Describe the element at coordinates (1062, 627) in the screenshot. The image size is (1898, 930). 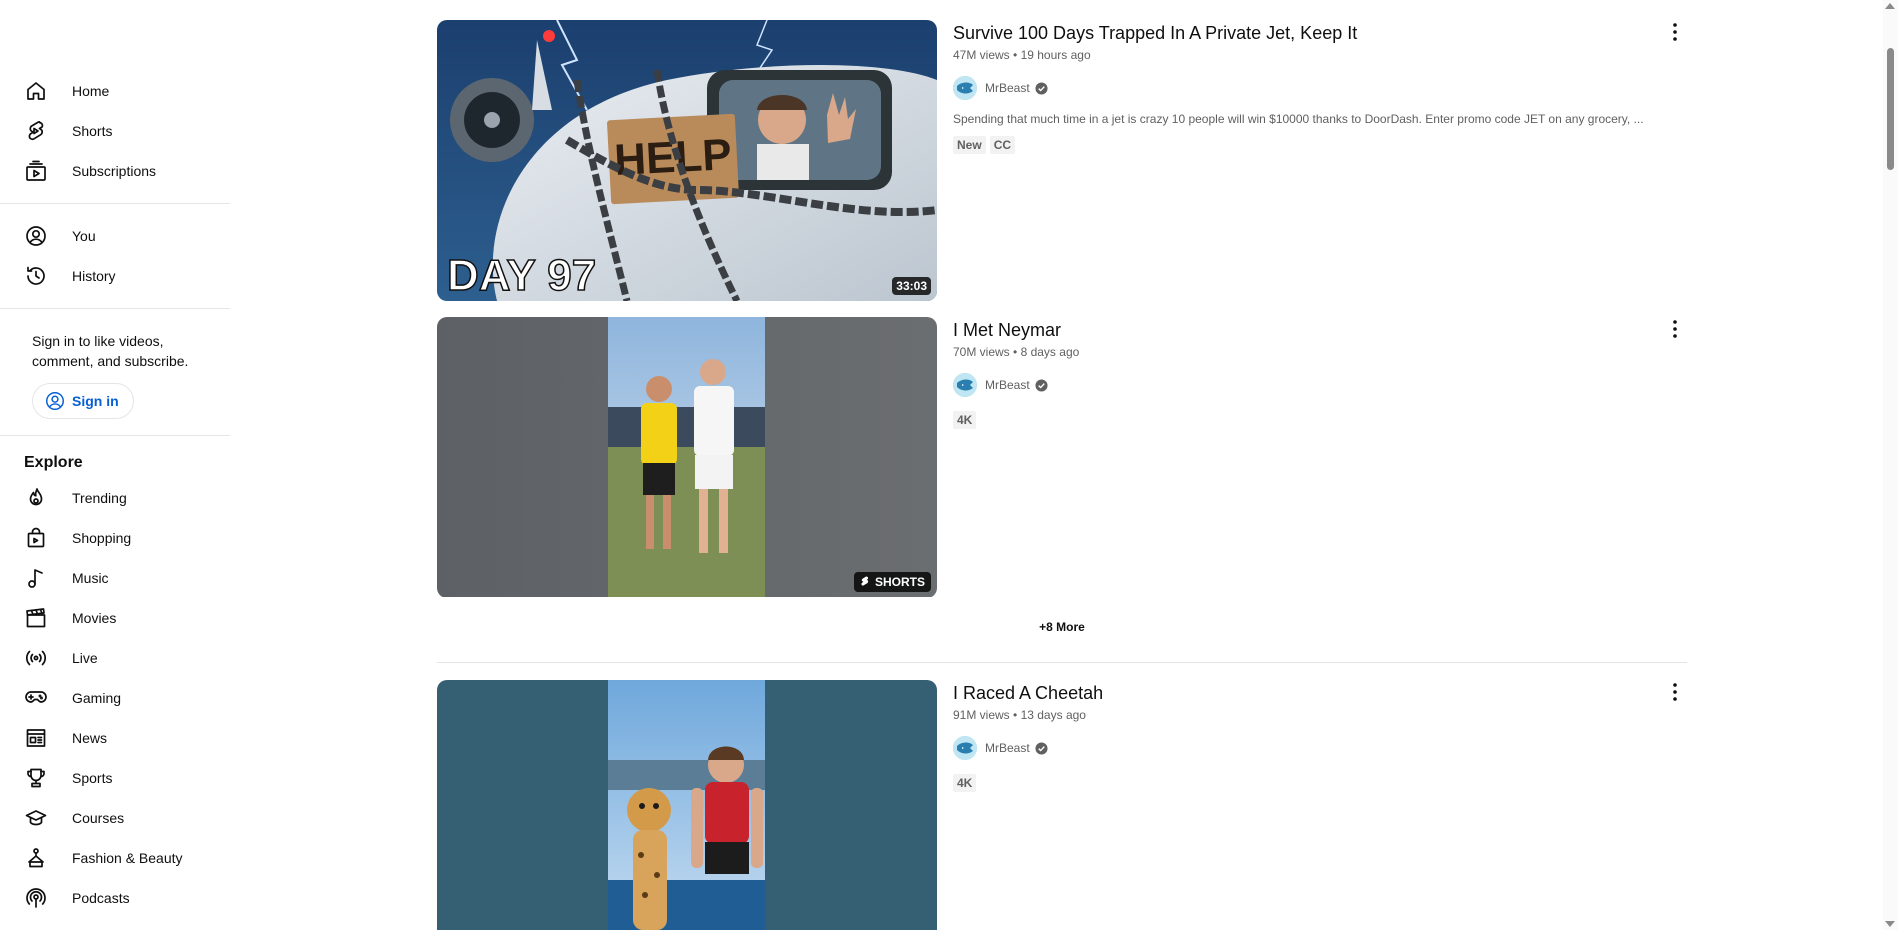
I see `show-more-button: +8 More` at that location.